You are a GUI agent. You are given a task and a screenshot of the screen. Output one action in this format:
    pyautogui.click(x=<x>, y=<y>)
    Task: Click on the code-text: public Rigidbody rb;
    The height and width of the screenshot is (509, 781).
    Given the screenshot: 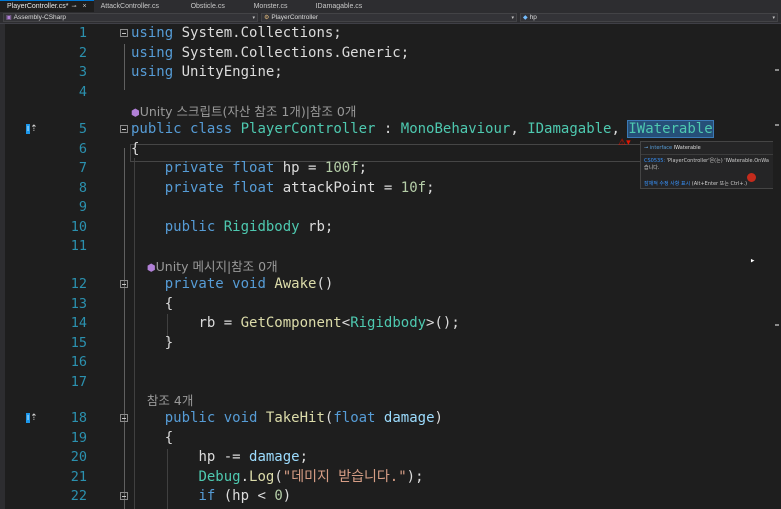 What is the action you would take?
    pyautogui.click(x=249, y=227)
    